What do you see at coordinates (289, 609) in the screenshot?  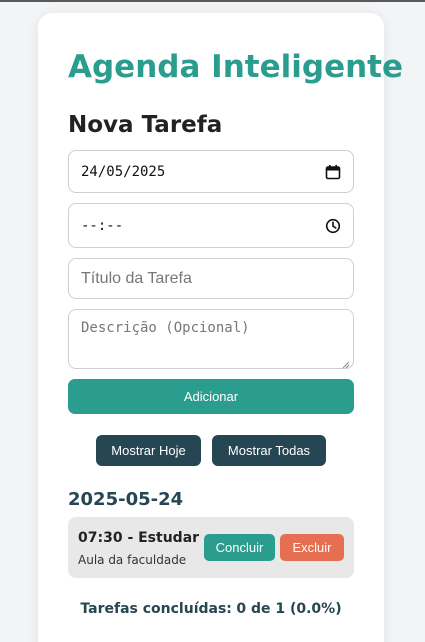 I see `summary-value: 0 de 1 (0.0%)` at bounding box center [289, 609].